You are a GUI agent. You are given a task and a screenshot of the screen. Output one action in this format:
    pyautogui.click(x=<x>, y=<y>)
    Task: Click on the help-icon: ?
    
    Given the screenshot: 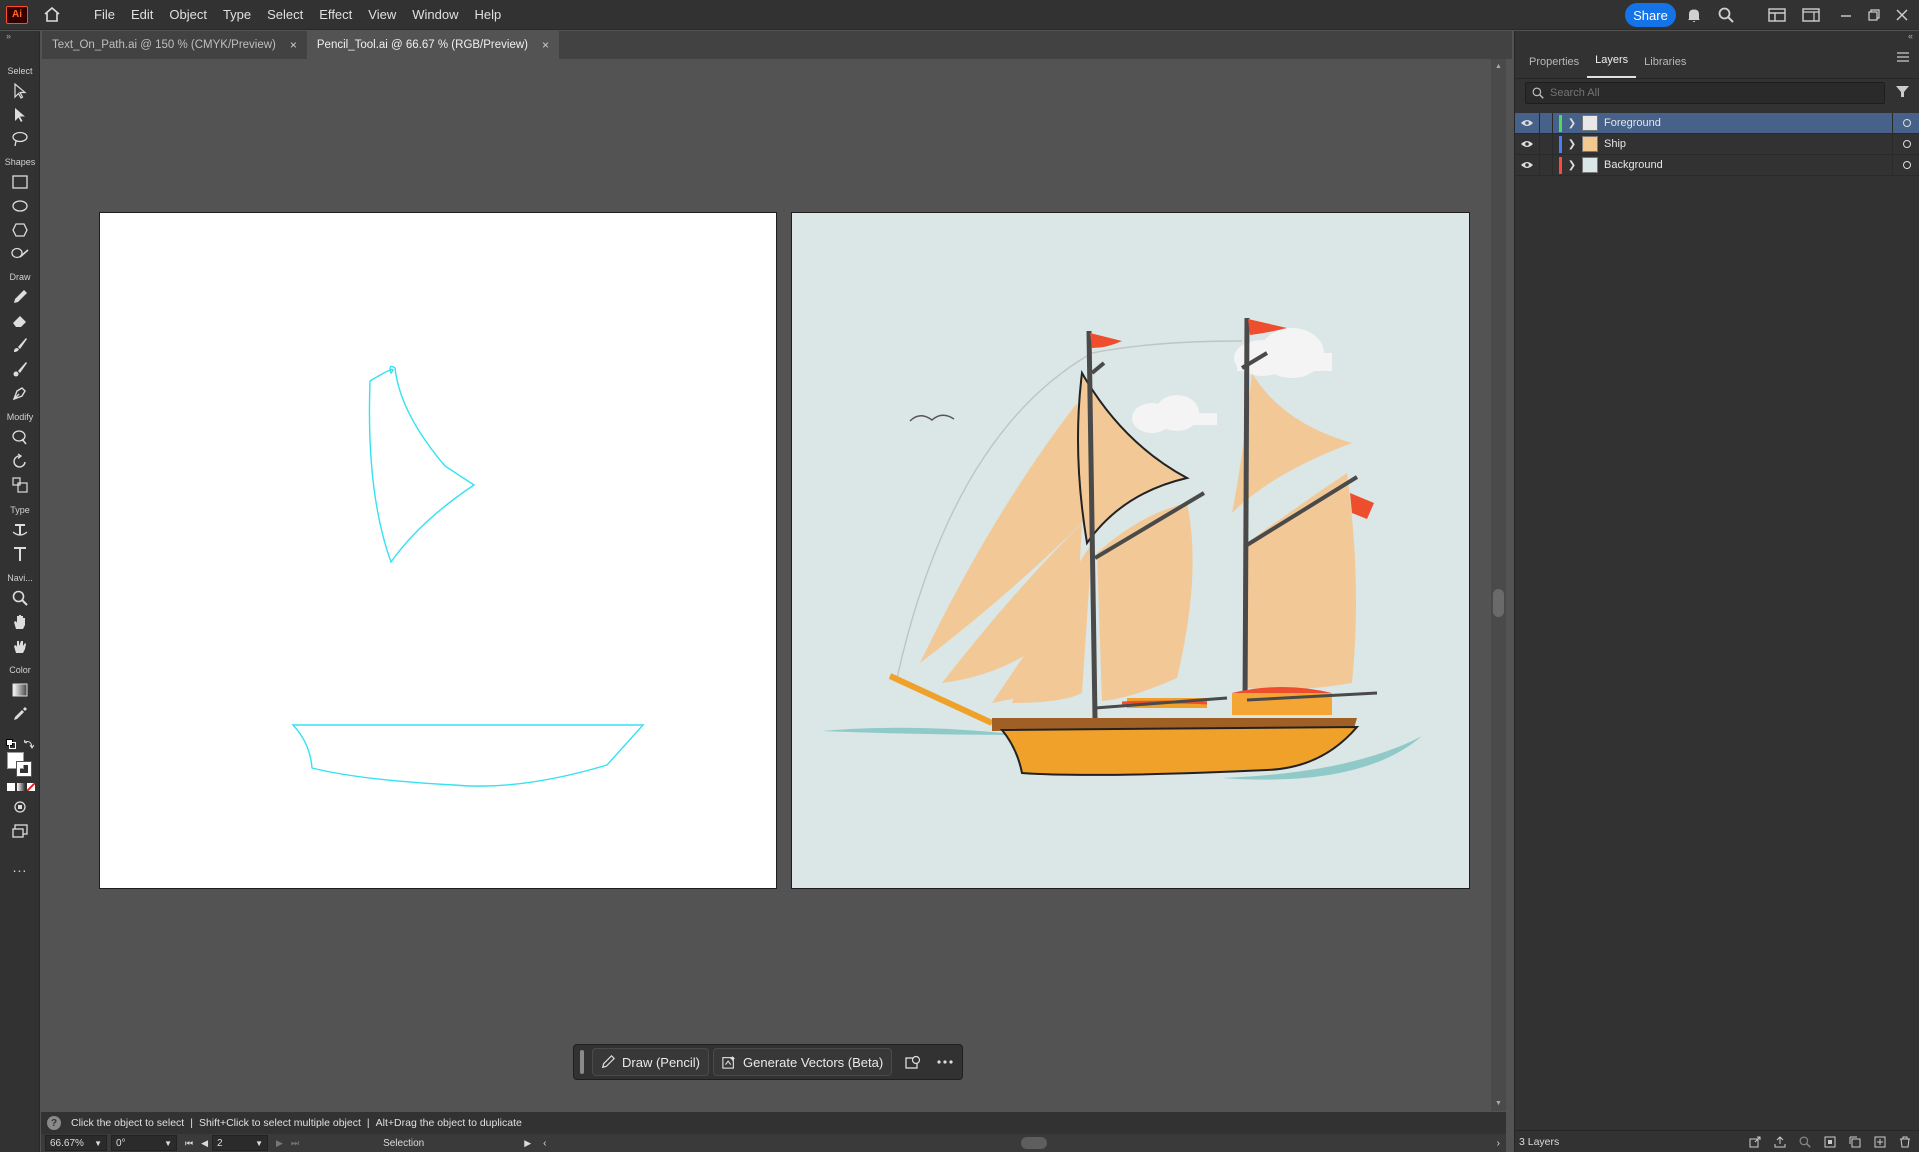 What is the action you would take?
    pyautogui.click(x=54, y=1123)
    